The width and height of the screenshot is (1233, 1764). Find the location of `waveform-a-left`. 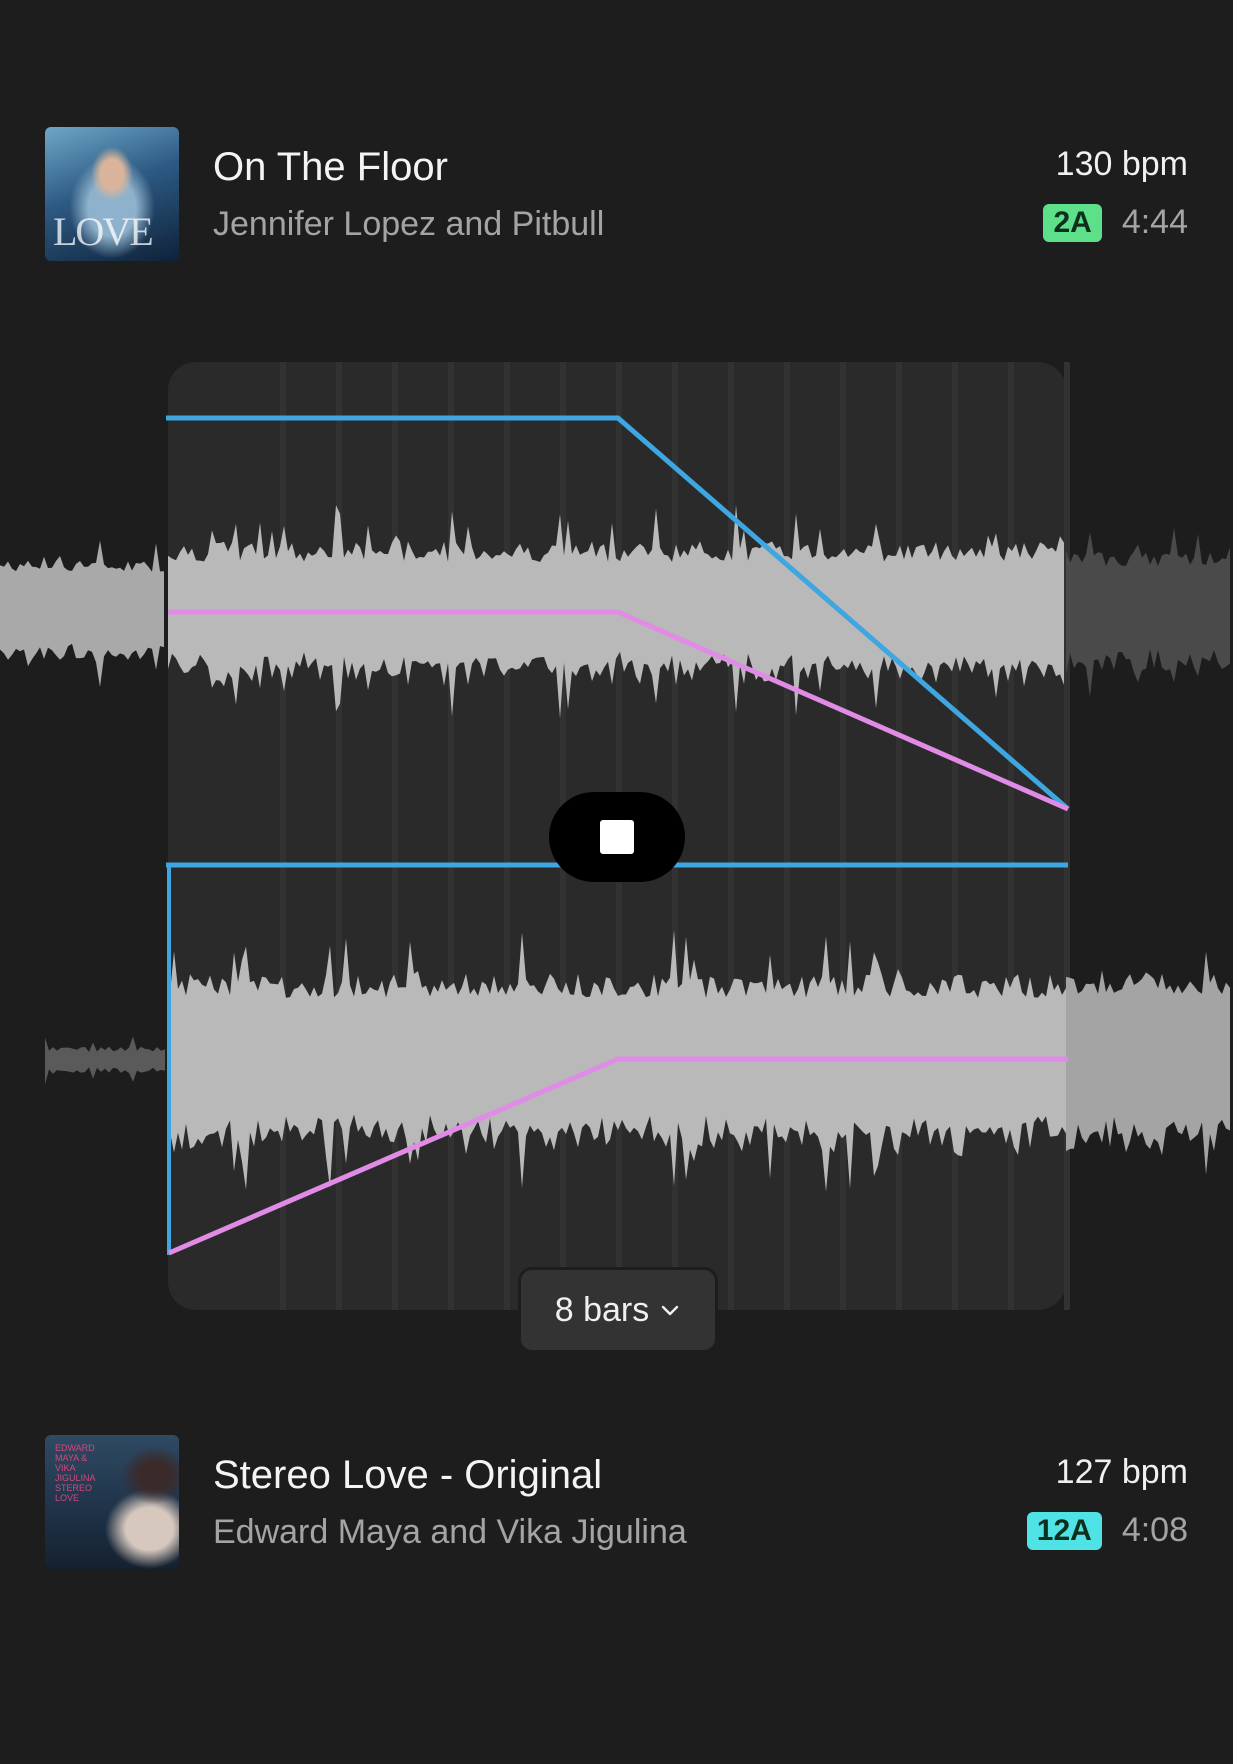

waveform-a-left is located at coordinates (82, 613).